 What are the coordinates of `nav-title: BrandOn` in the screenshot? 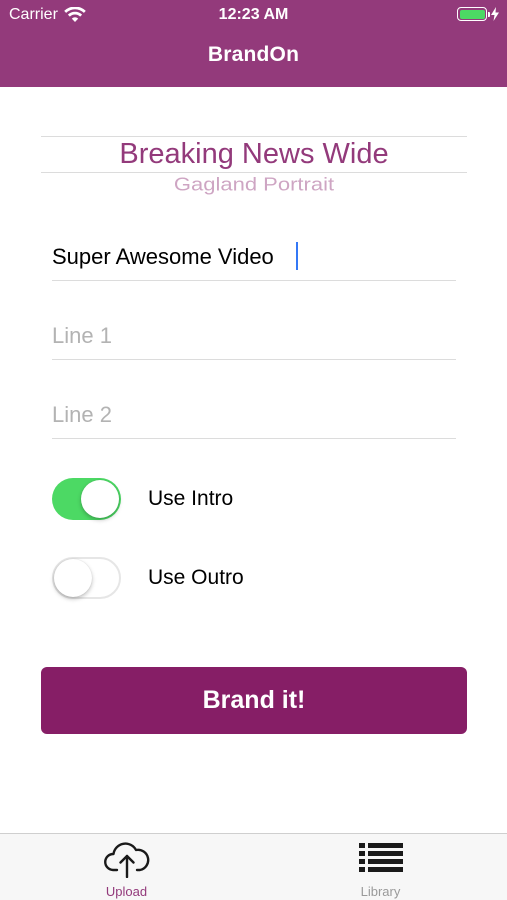 It's located at (253, 54).